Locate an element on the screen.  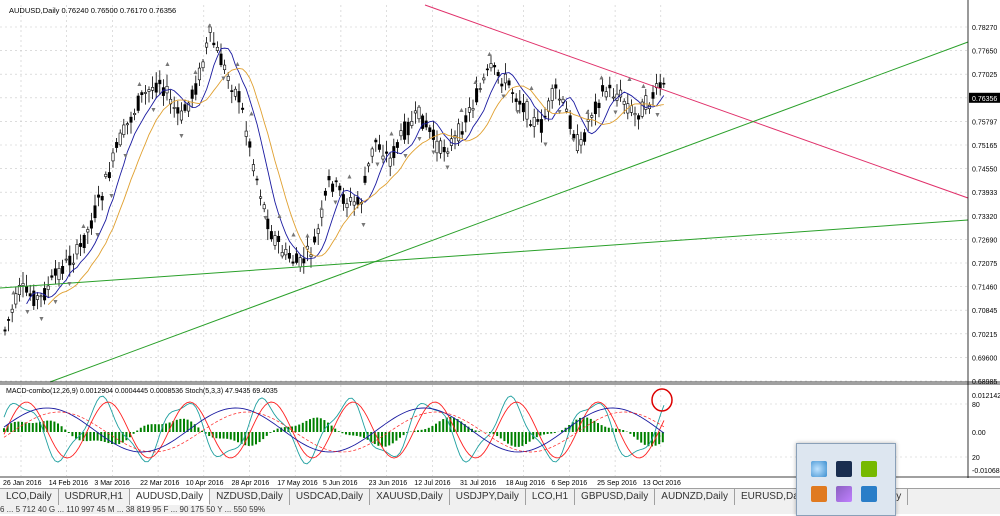
price-tick: 0.76356 is located at coordinates (984, 99).